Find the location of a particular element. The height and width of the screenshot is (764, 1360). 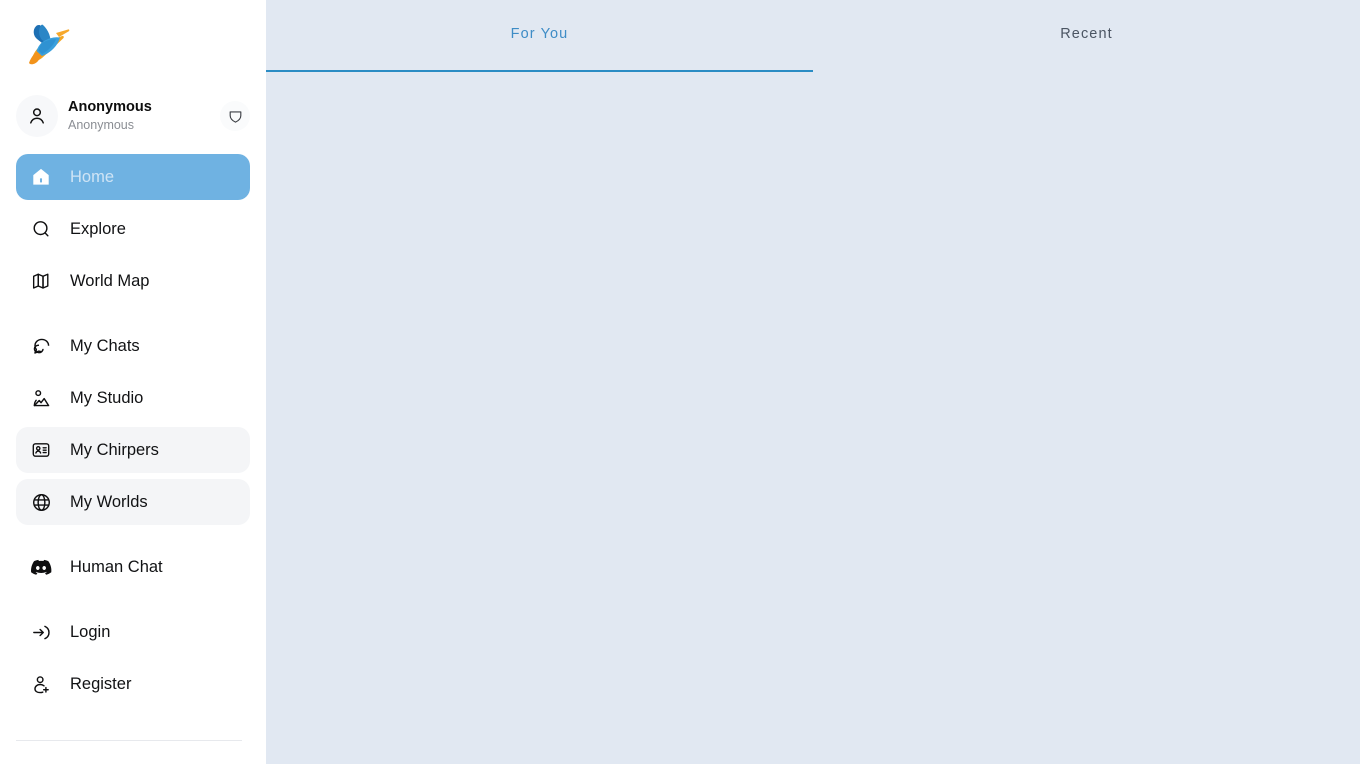

profile-name: Anonymous is located at coordinates (110, 107).